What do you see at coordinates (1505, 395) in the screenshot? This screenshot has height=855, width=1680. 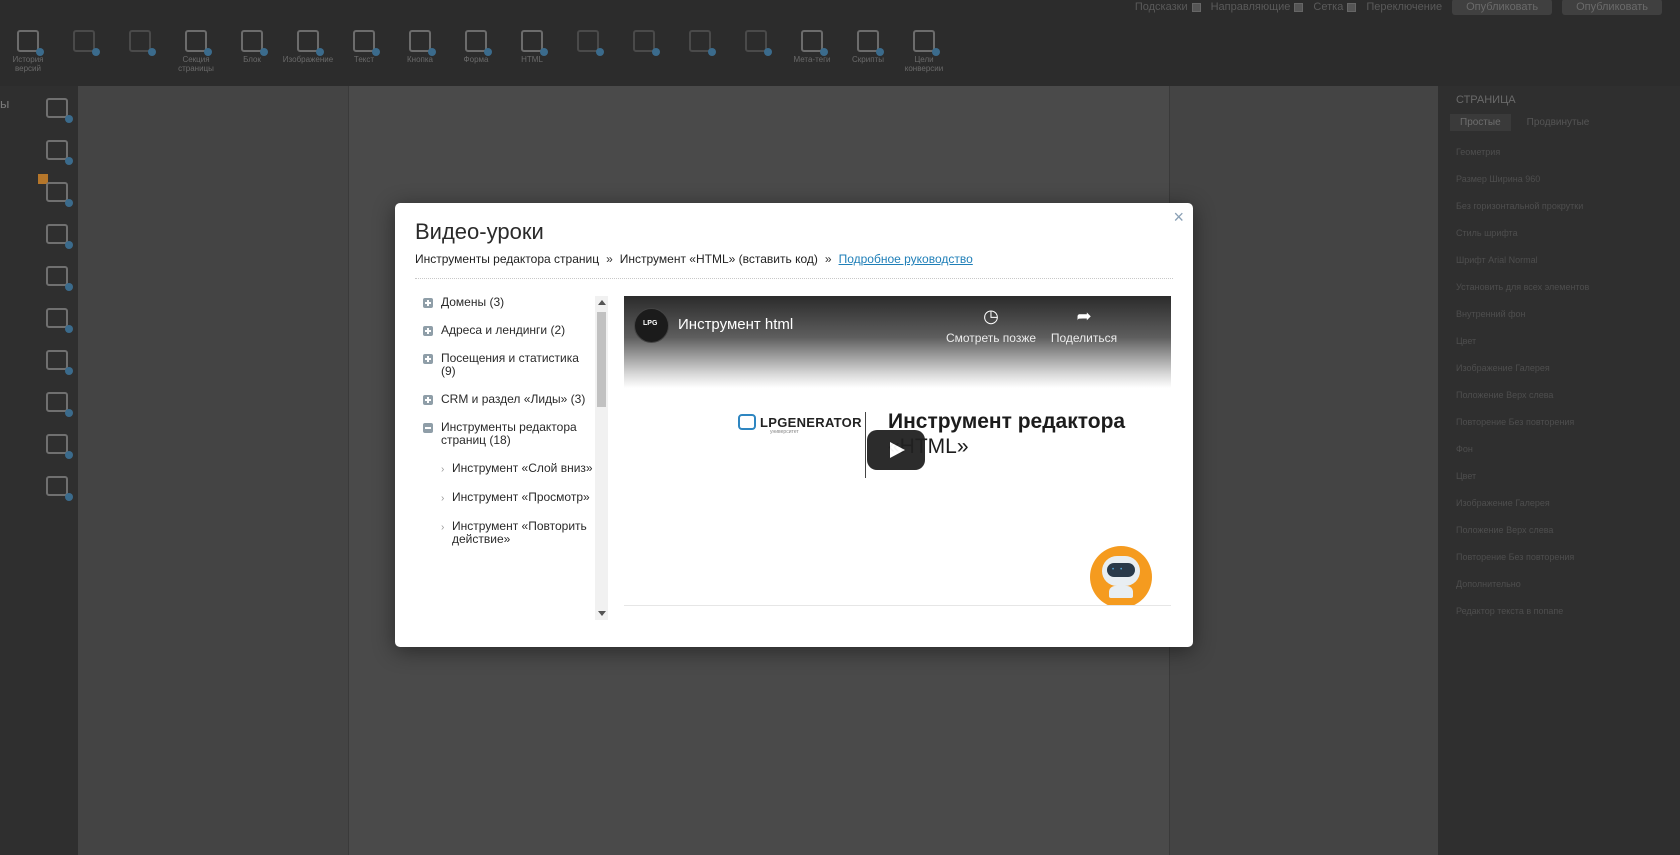 I see `panel-row: Положение Верх слева` at bounding box center [1505, 395].